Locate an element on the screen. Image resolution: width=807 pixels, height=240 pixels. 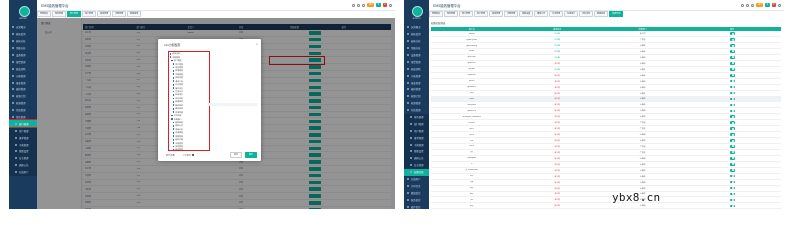
expand-collapse-option: 展开/折叠 is located at coordinates (170, 155).